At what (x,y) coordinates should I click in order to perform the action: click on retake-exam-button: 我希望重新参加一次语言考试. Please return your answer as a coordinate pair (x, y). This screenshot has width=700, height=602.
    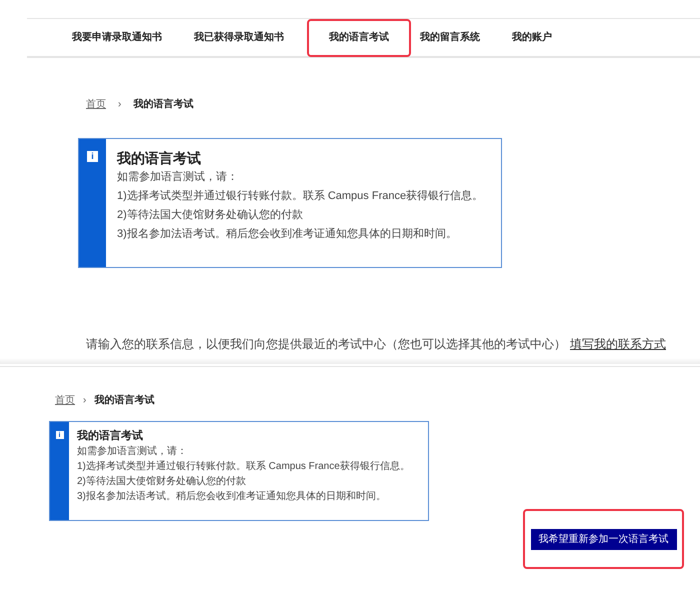
    Looking at the image, I should click on (603, 539).